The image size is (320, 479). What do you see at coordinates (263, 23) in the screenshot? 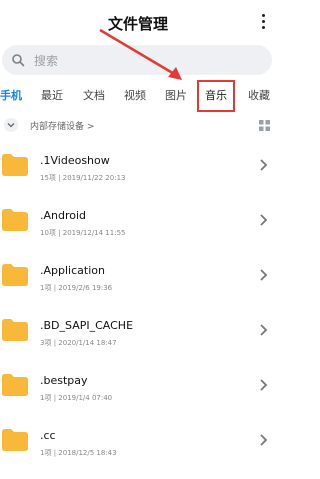
I see `more-vertical-icon` at bounding box center [263, 23].